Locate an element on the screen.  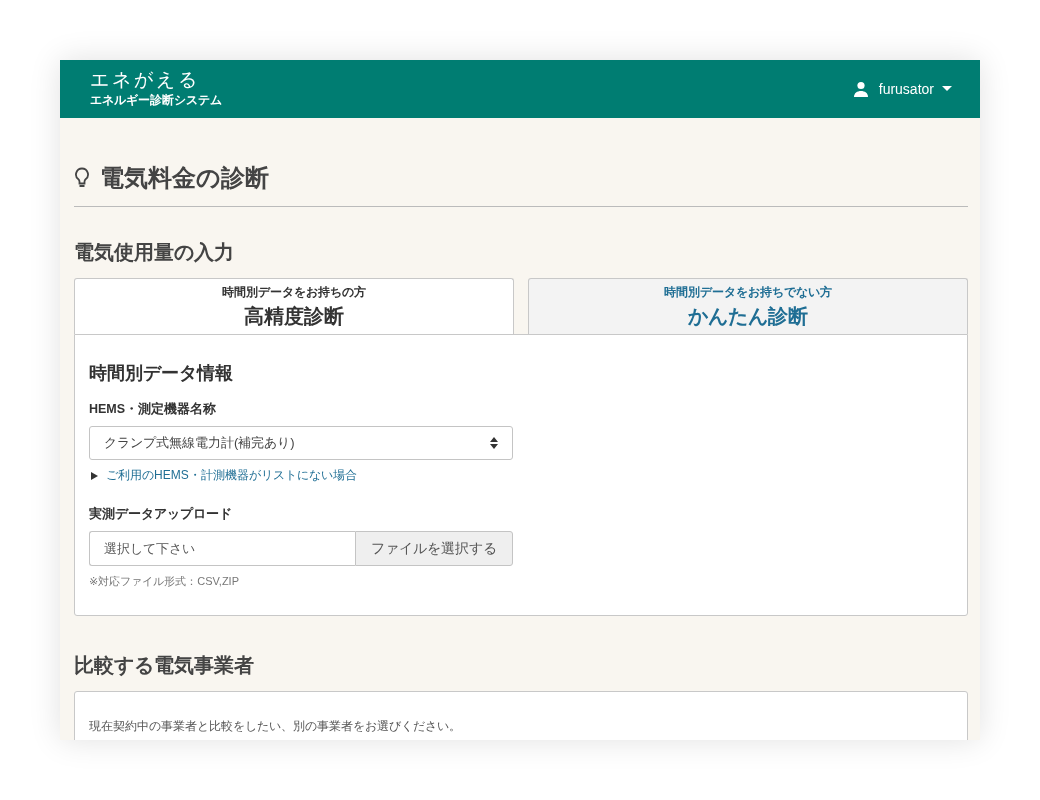
caret-icon is located at coordinates (947, 89).